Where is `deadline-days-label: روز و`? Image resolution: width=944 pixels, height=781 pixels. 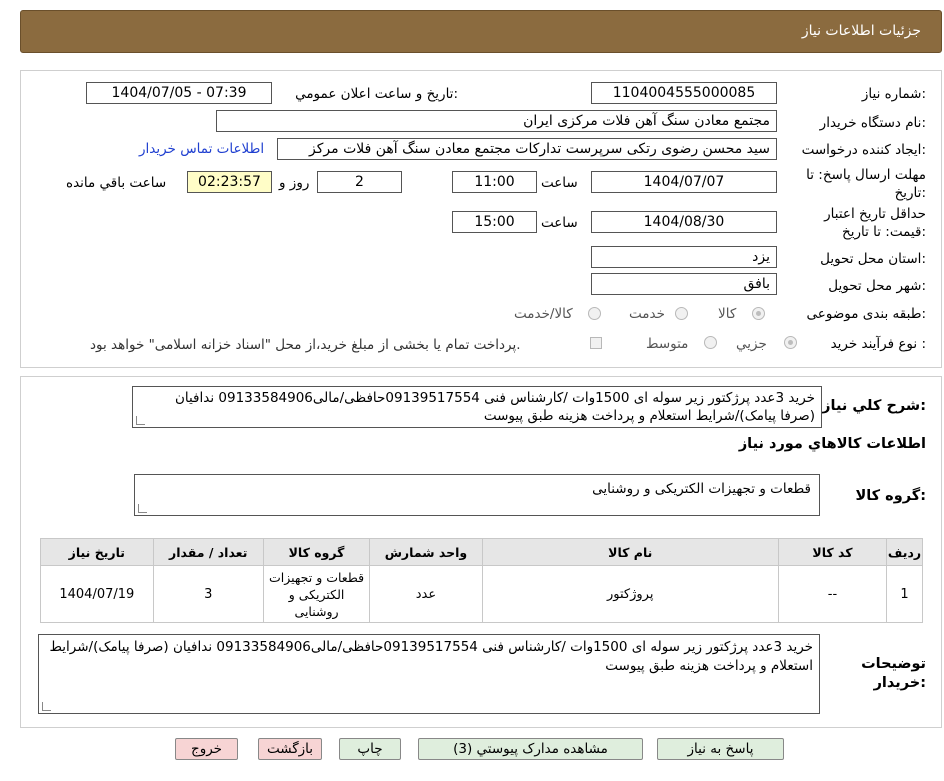 deadline-days-label: روز و is located at coordinates (294, 183).